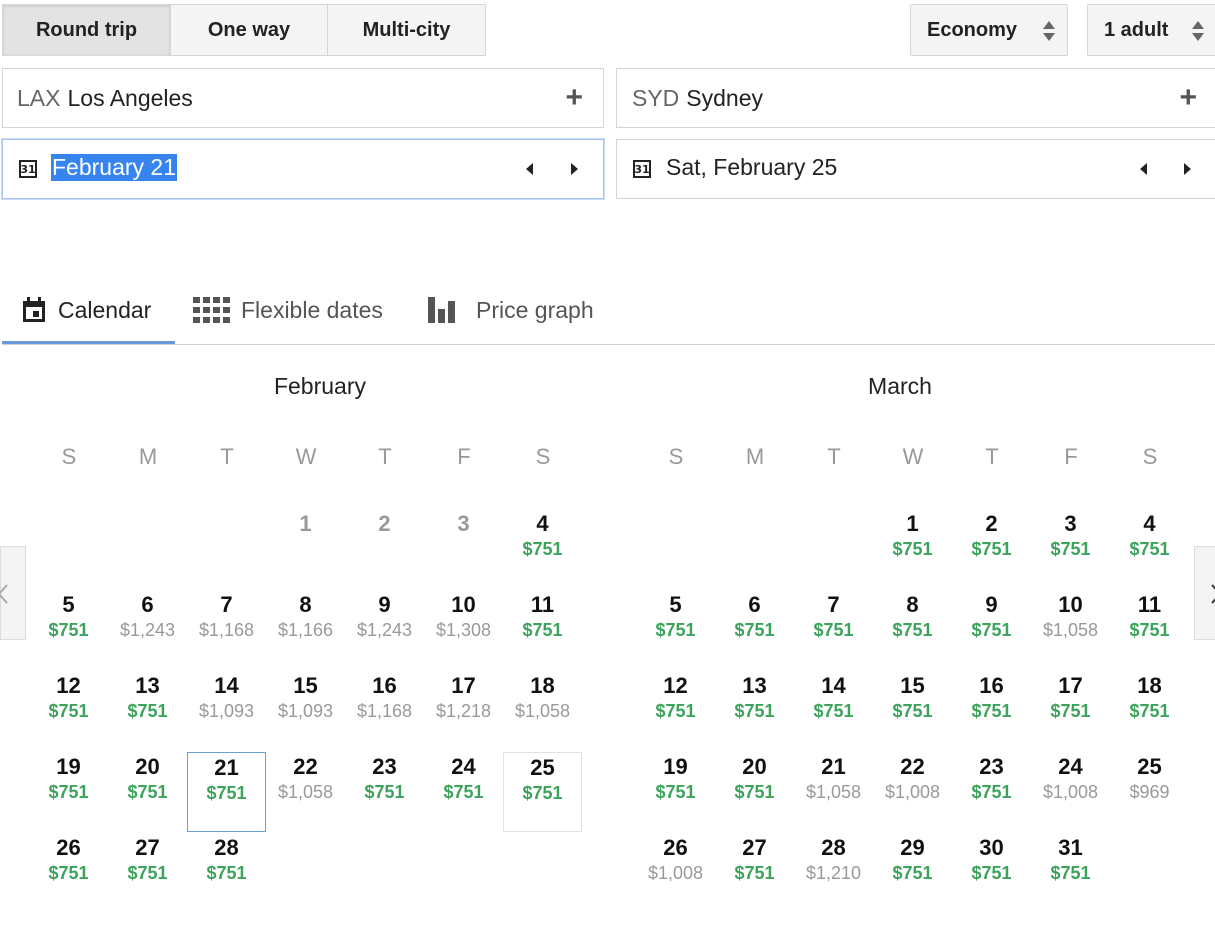 The height and width of the screenshot is (937, 1215). I want to click on tab-calendar: Calendar, so click(86, 310).